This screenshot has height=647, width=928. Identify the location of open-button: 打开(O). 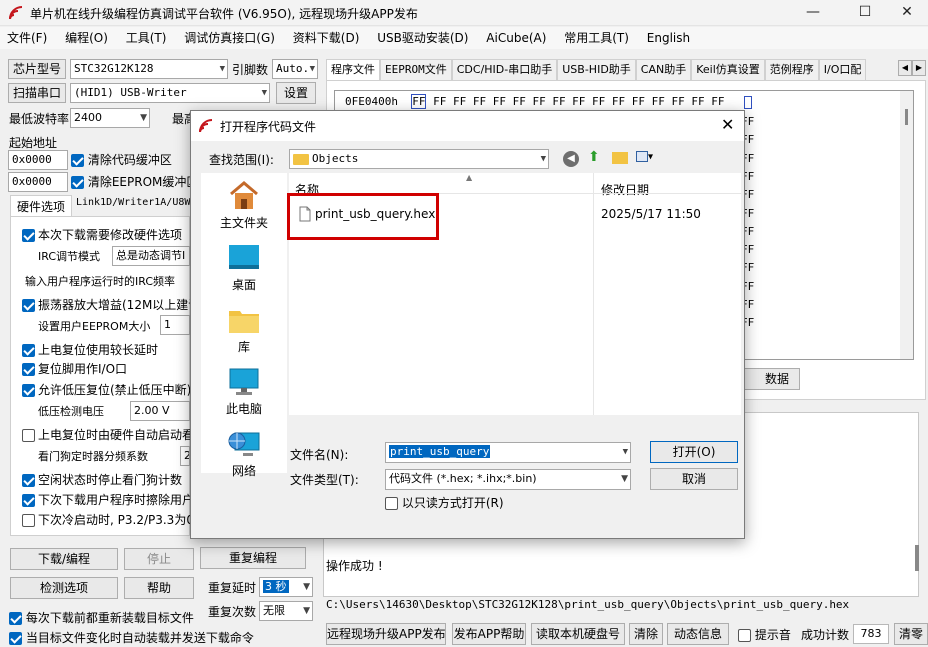
(694, 452).